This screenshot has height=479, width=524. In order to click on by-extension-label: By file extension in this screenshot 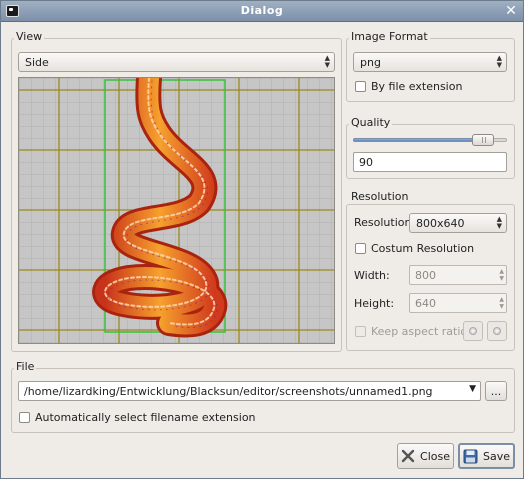, I will do `click(417, 86)`.